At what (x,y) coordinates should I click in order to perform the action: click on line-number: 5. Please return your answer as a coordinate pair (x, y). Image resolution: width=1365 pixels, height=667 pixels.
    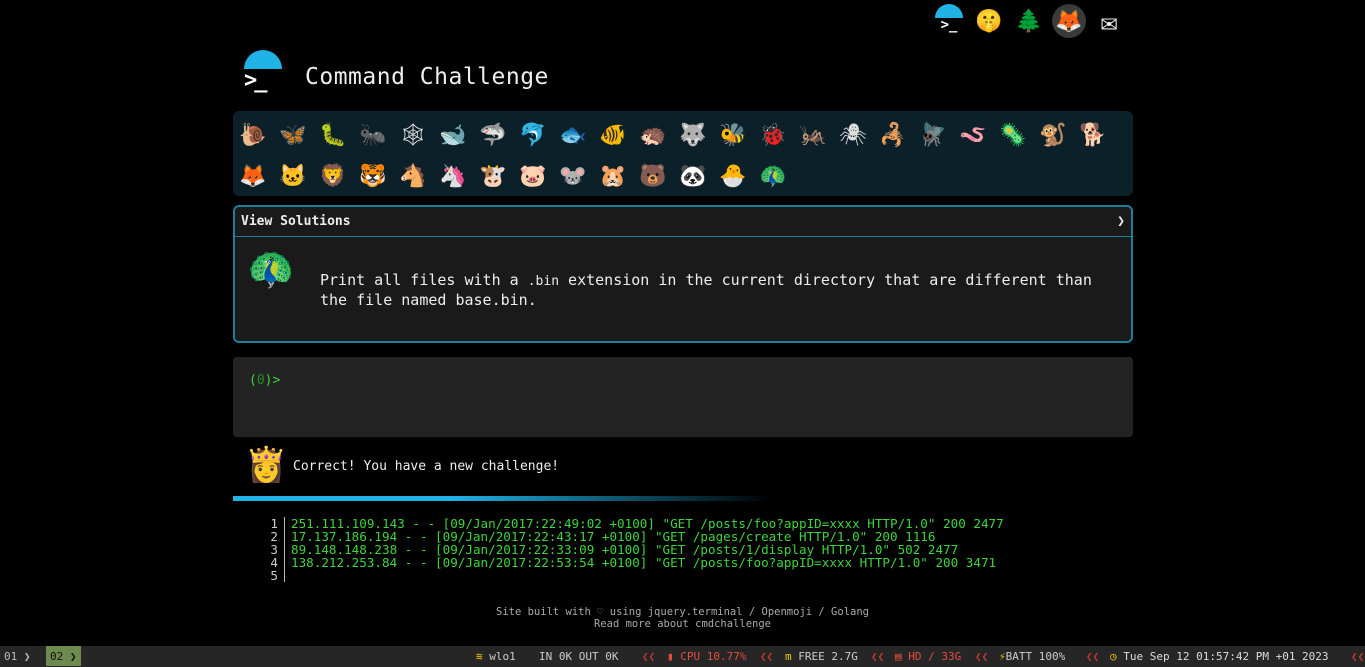
    Looking at the image, I should click on (259, 575).